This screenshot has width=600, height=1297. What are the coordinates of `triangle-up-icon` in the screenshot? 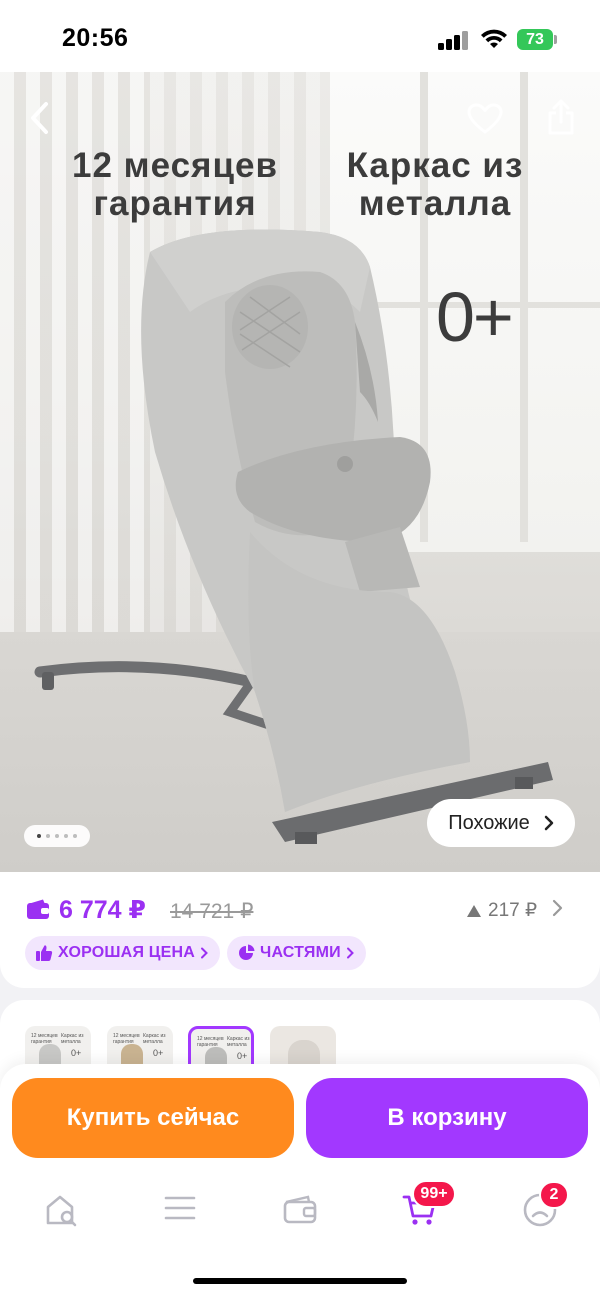 It's located at (474, 910).